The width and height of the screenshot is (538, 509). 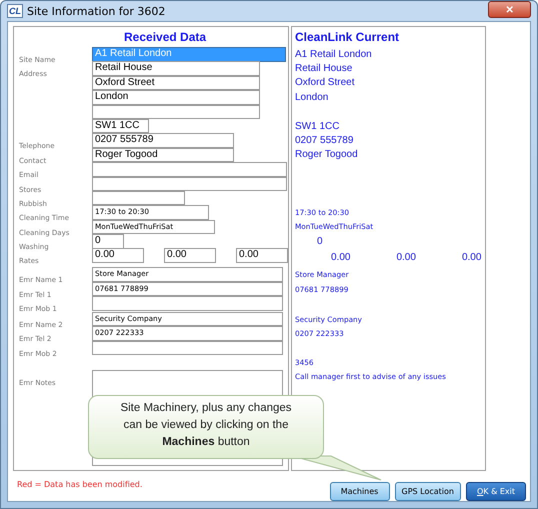 What do you see at coordinates (324, 140) in the screenshot?
I see `current-value: 0207 555789` at bounding box center [324, 140].